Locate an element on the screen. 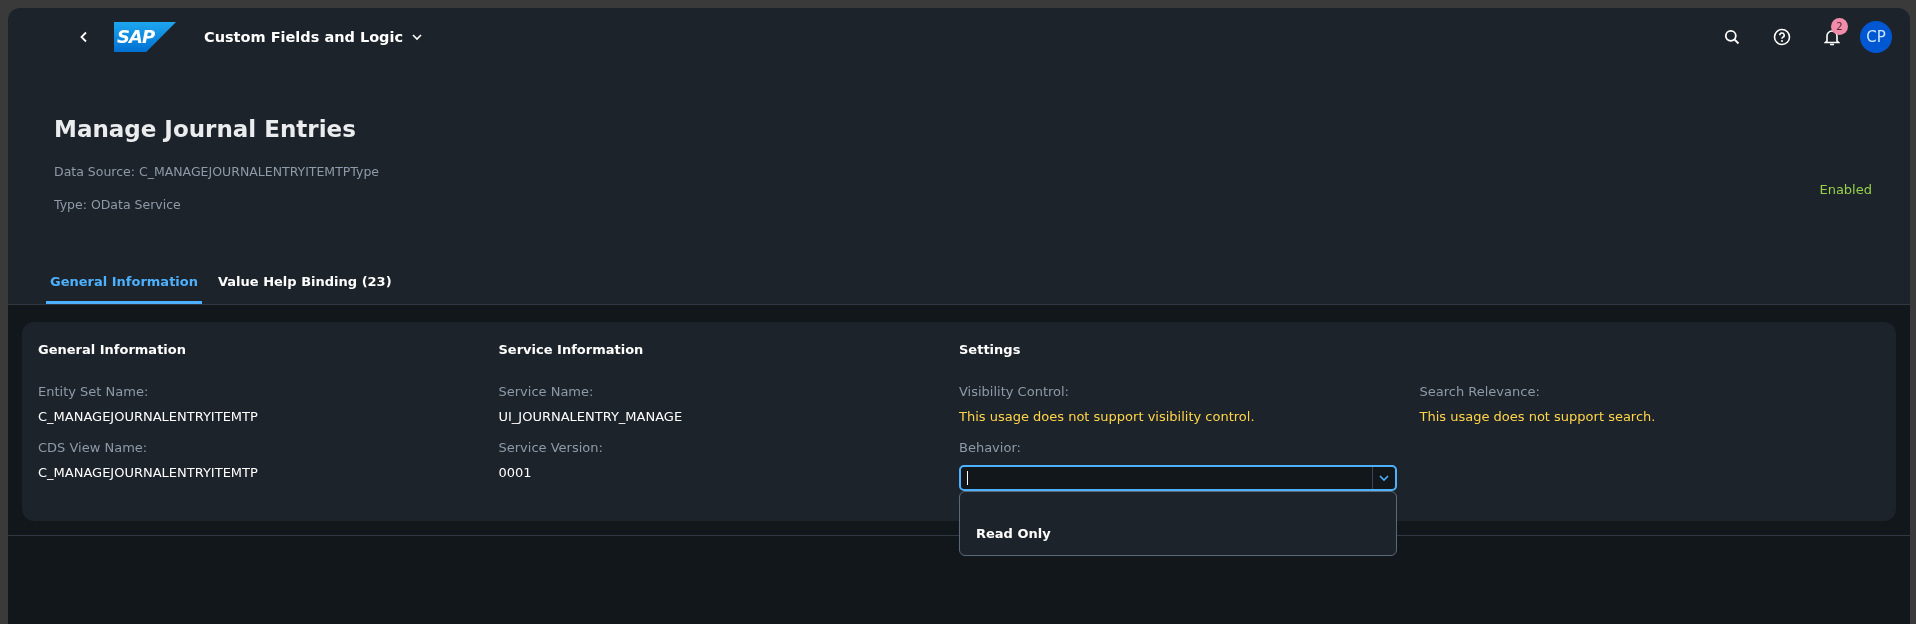  bell-icon is located at coordinates (1832, 37).